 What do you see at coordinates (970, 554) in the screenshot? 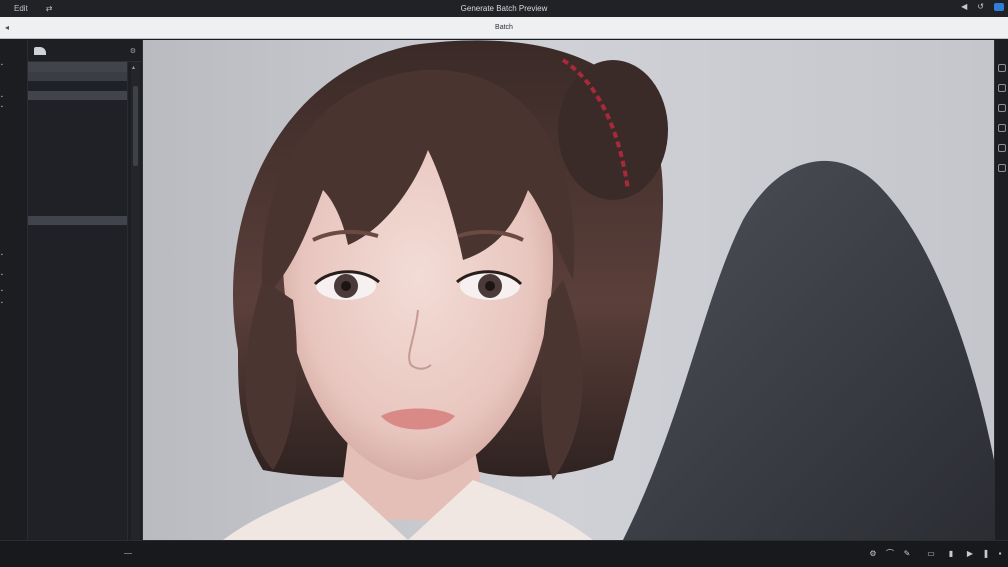
I see `play-icon: ▶` at bounding box center [970, 554].